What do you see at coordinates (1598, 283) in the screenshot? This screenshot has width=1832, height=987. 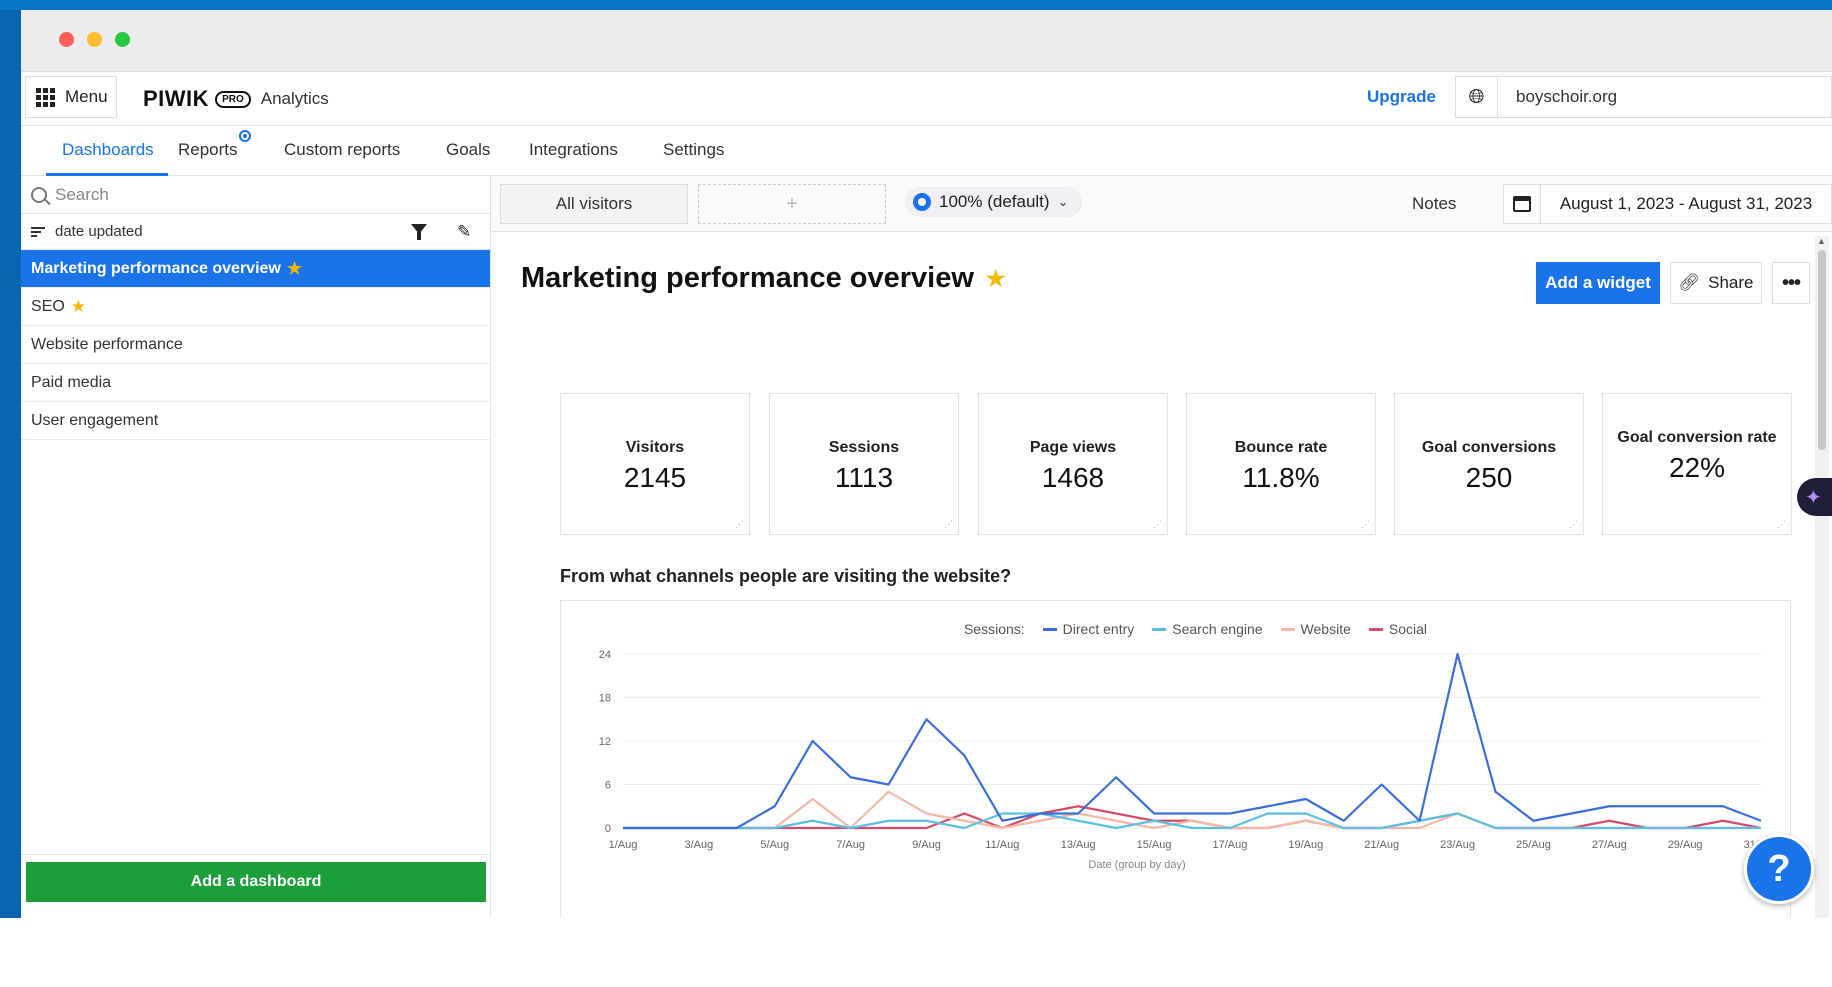 I see `add-widget-button: Add a widget` at bounding box center [1598, 283].